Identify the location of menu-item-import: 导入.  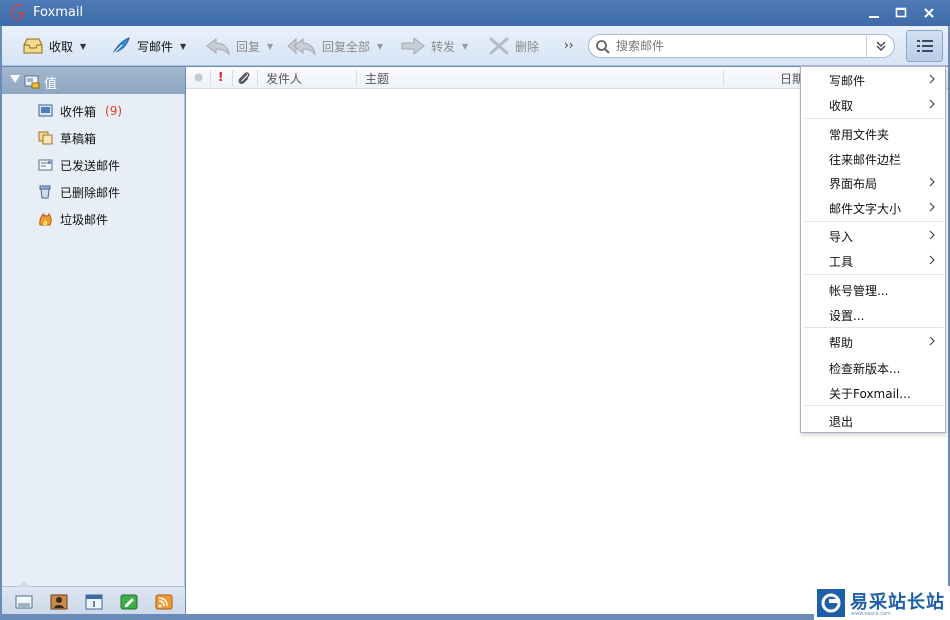
(873, 235).